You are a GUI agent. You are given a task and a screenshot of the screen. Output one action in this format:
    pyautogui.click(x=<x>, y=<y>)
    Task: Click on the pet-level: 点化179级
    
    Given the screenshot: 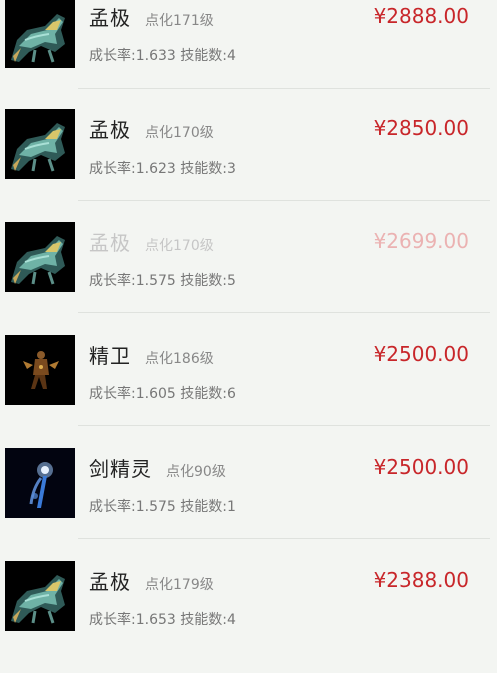 What is the action you would take?
    pyautogui.click(x=179, y=585)
    